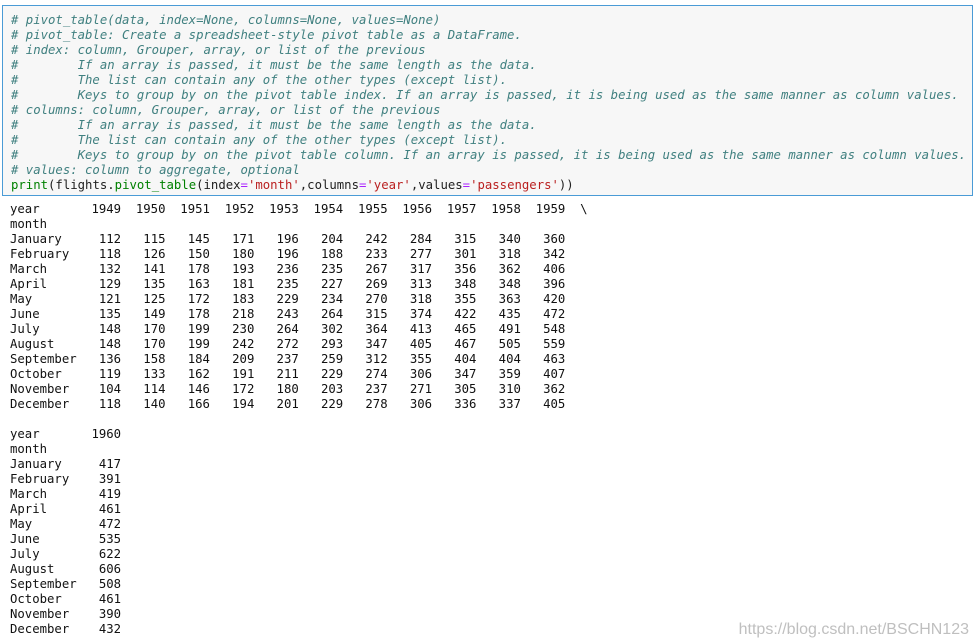 The image size is (977, 644). I want to click on passenger-value: 364, so click(365, 329).